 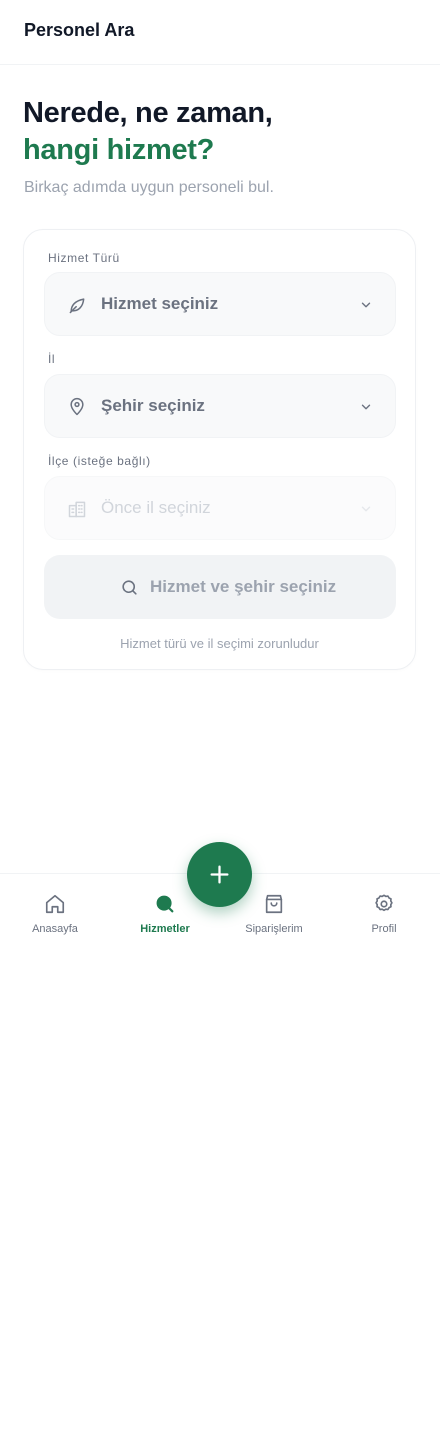 What do you see at coordinates (384, 929) in the screenshot?
I see `nav-label-profile: Profil` at bounding box center [384, 929].